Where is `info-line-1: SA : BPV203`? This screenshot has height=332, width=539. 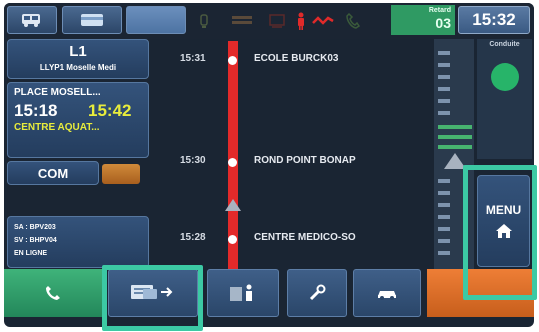 info-line-1: SA : BPV203 is located at coordinates (35, 227).